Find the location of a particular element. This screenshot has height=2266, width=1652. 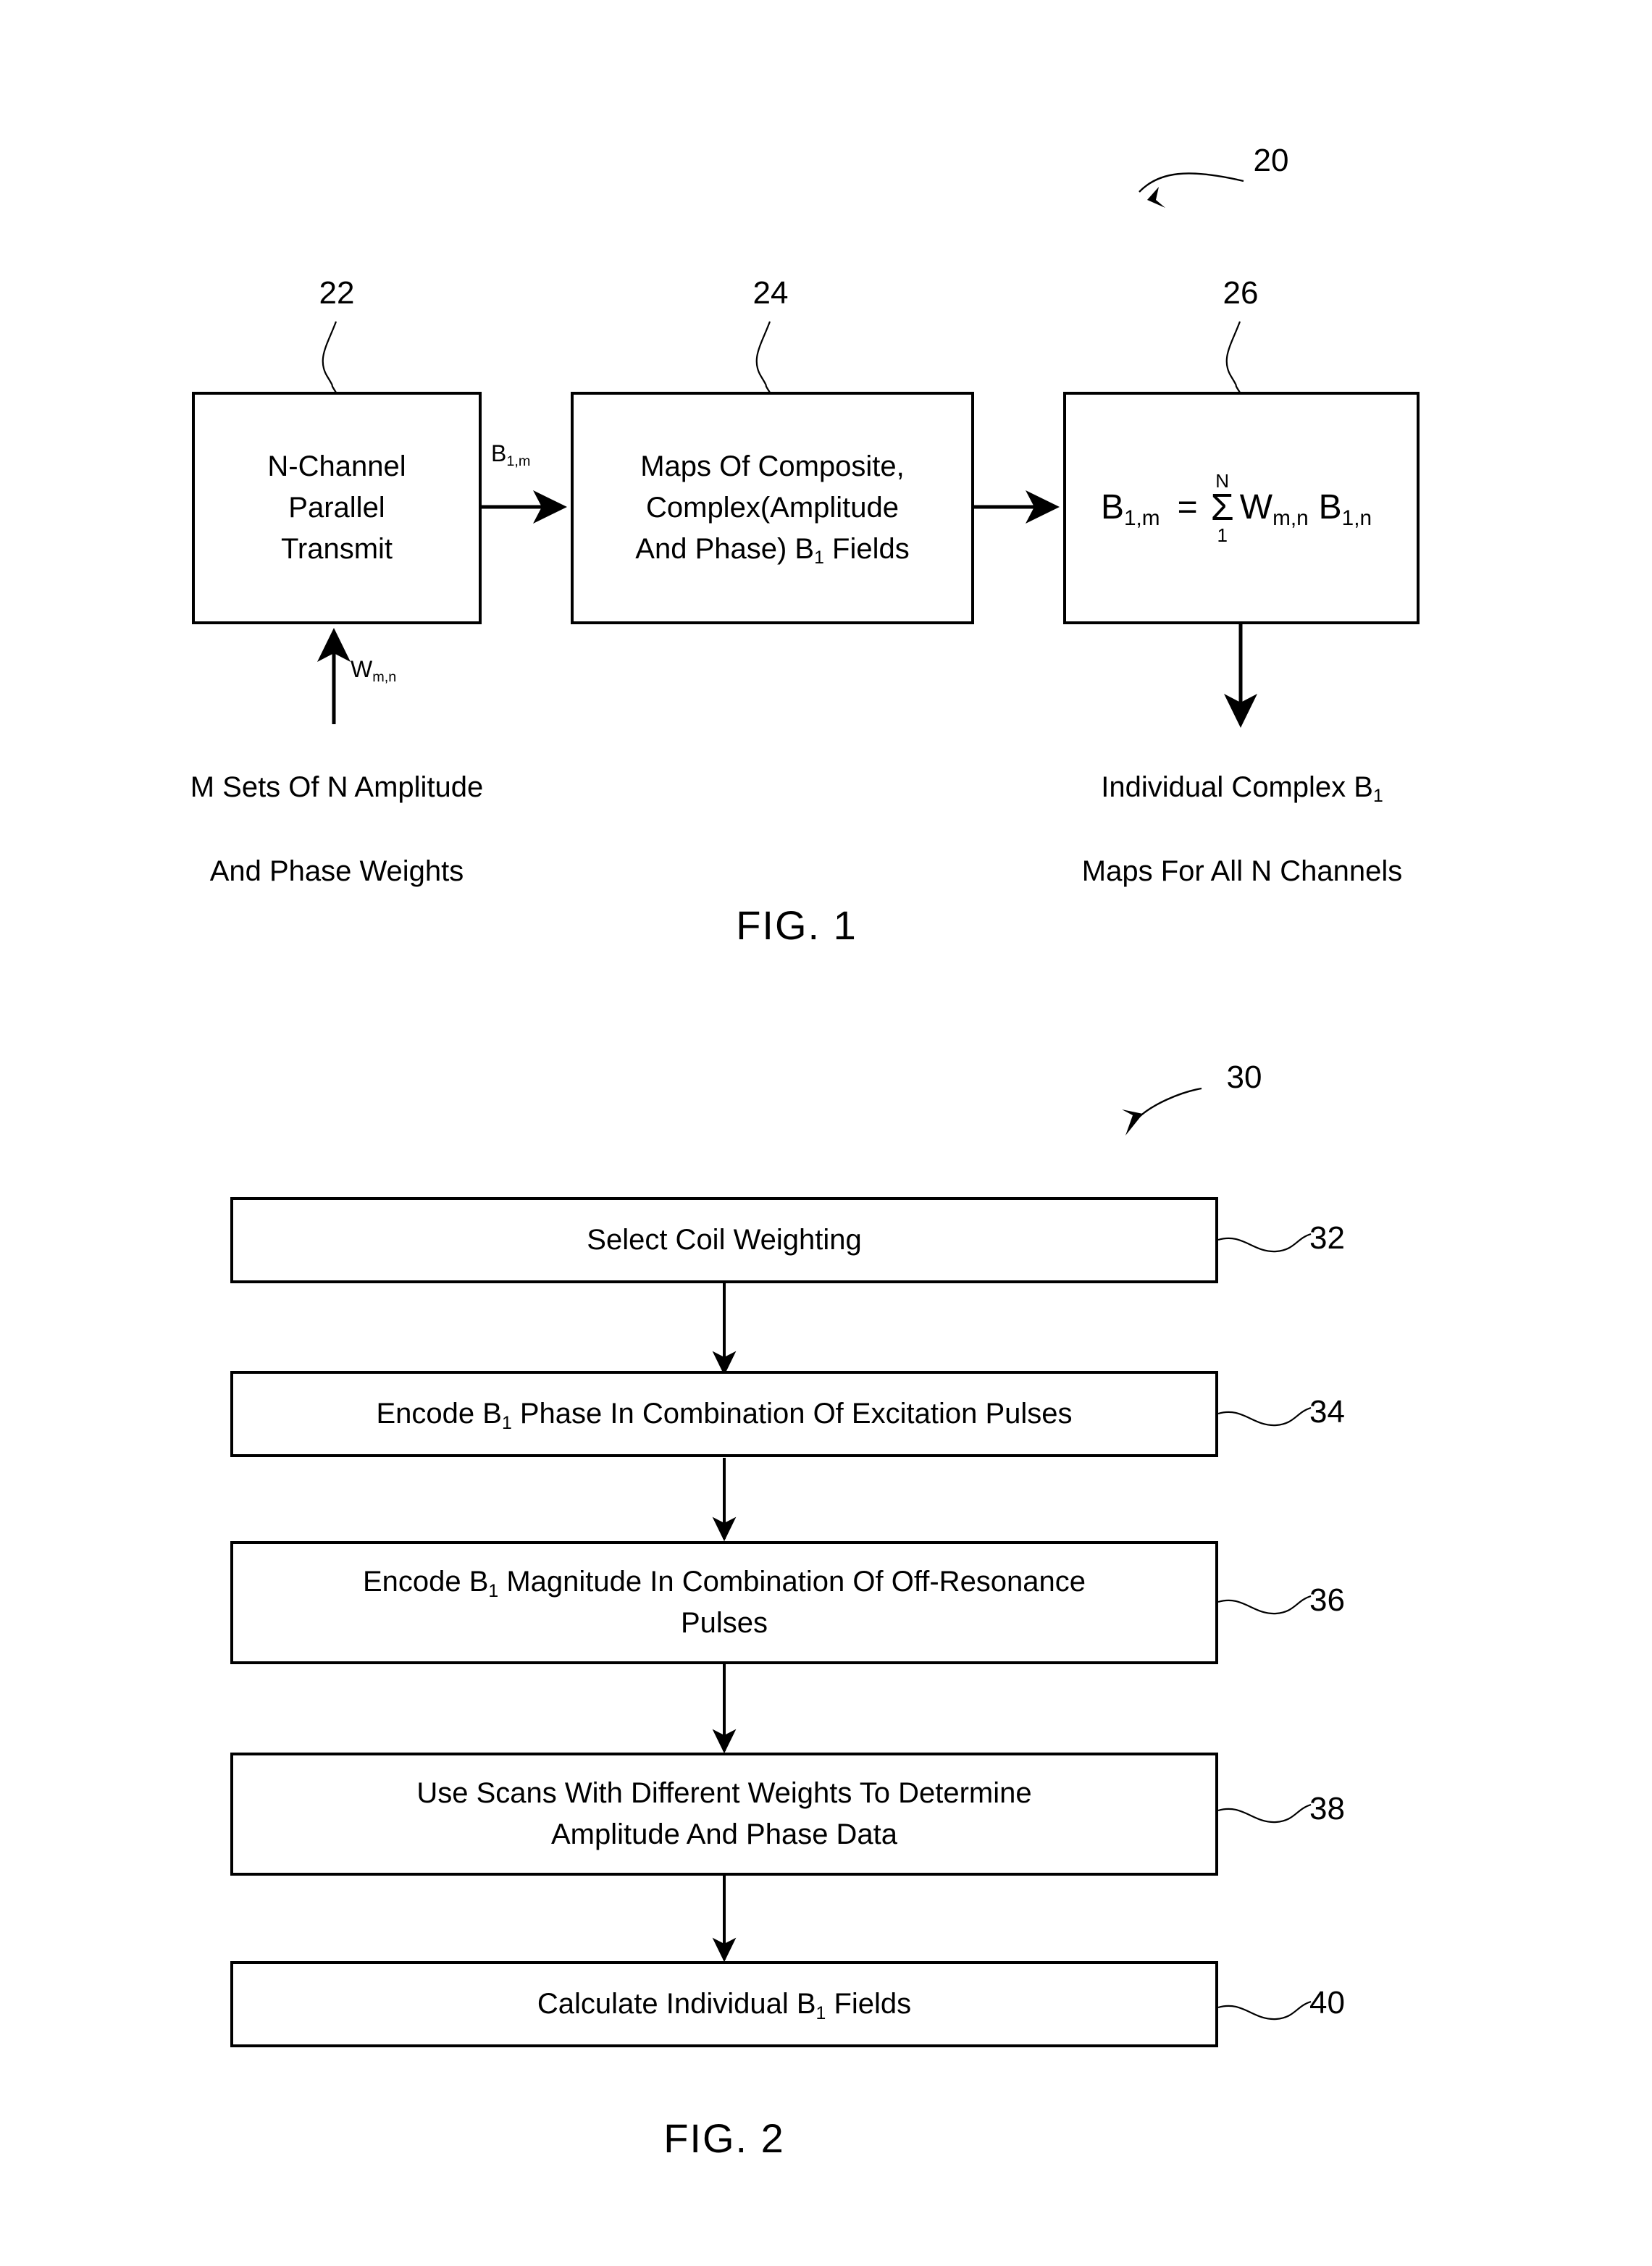

ref-number-38: 38 is located at coordinates (1327, 1809).